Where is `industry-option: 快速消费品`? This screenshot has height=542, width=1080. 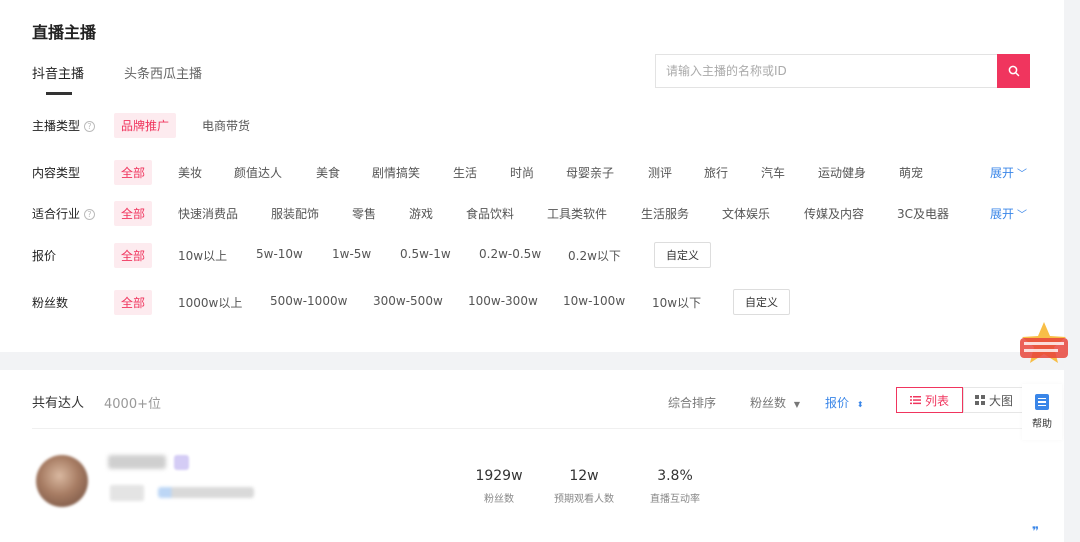
industry-option: 快速消费品 is located at coordinates (208, 213).